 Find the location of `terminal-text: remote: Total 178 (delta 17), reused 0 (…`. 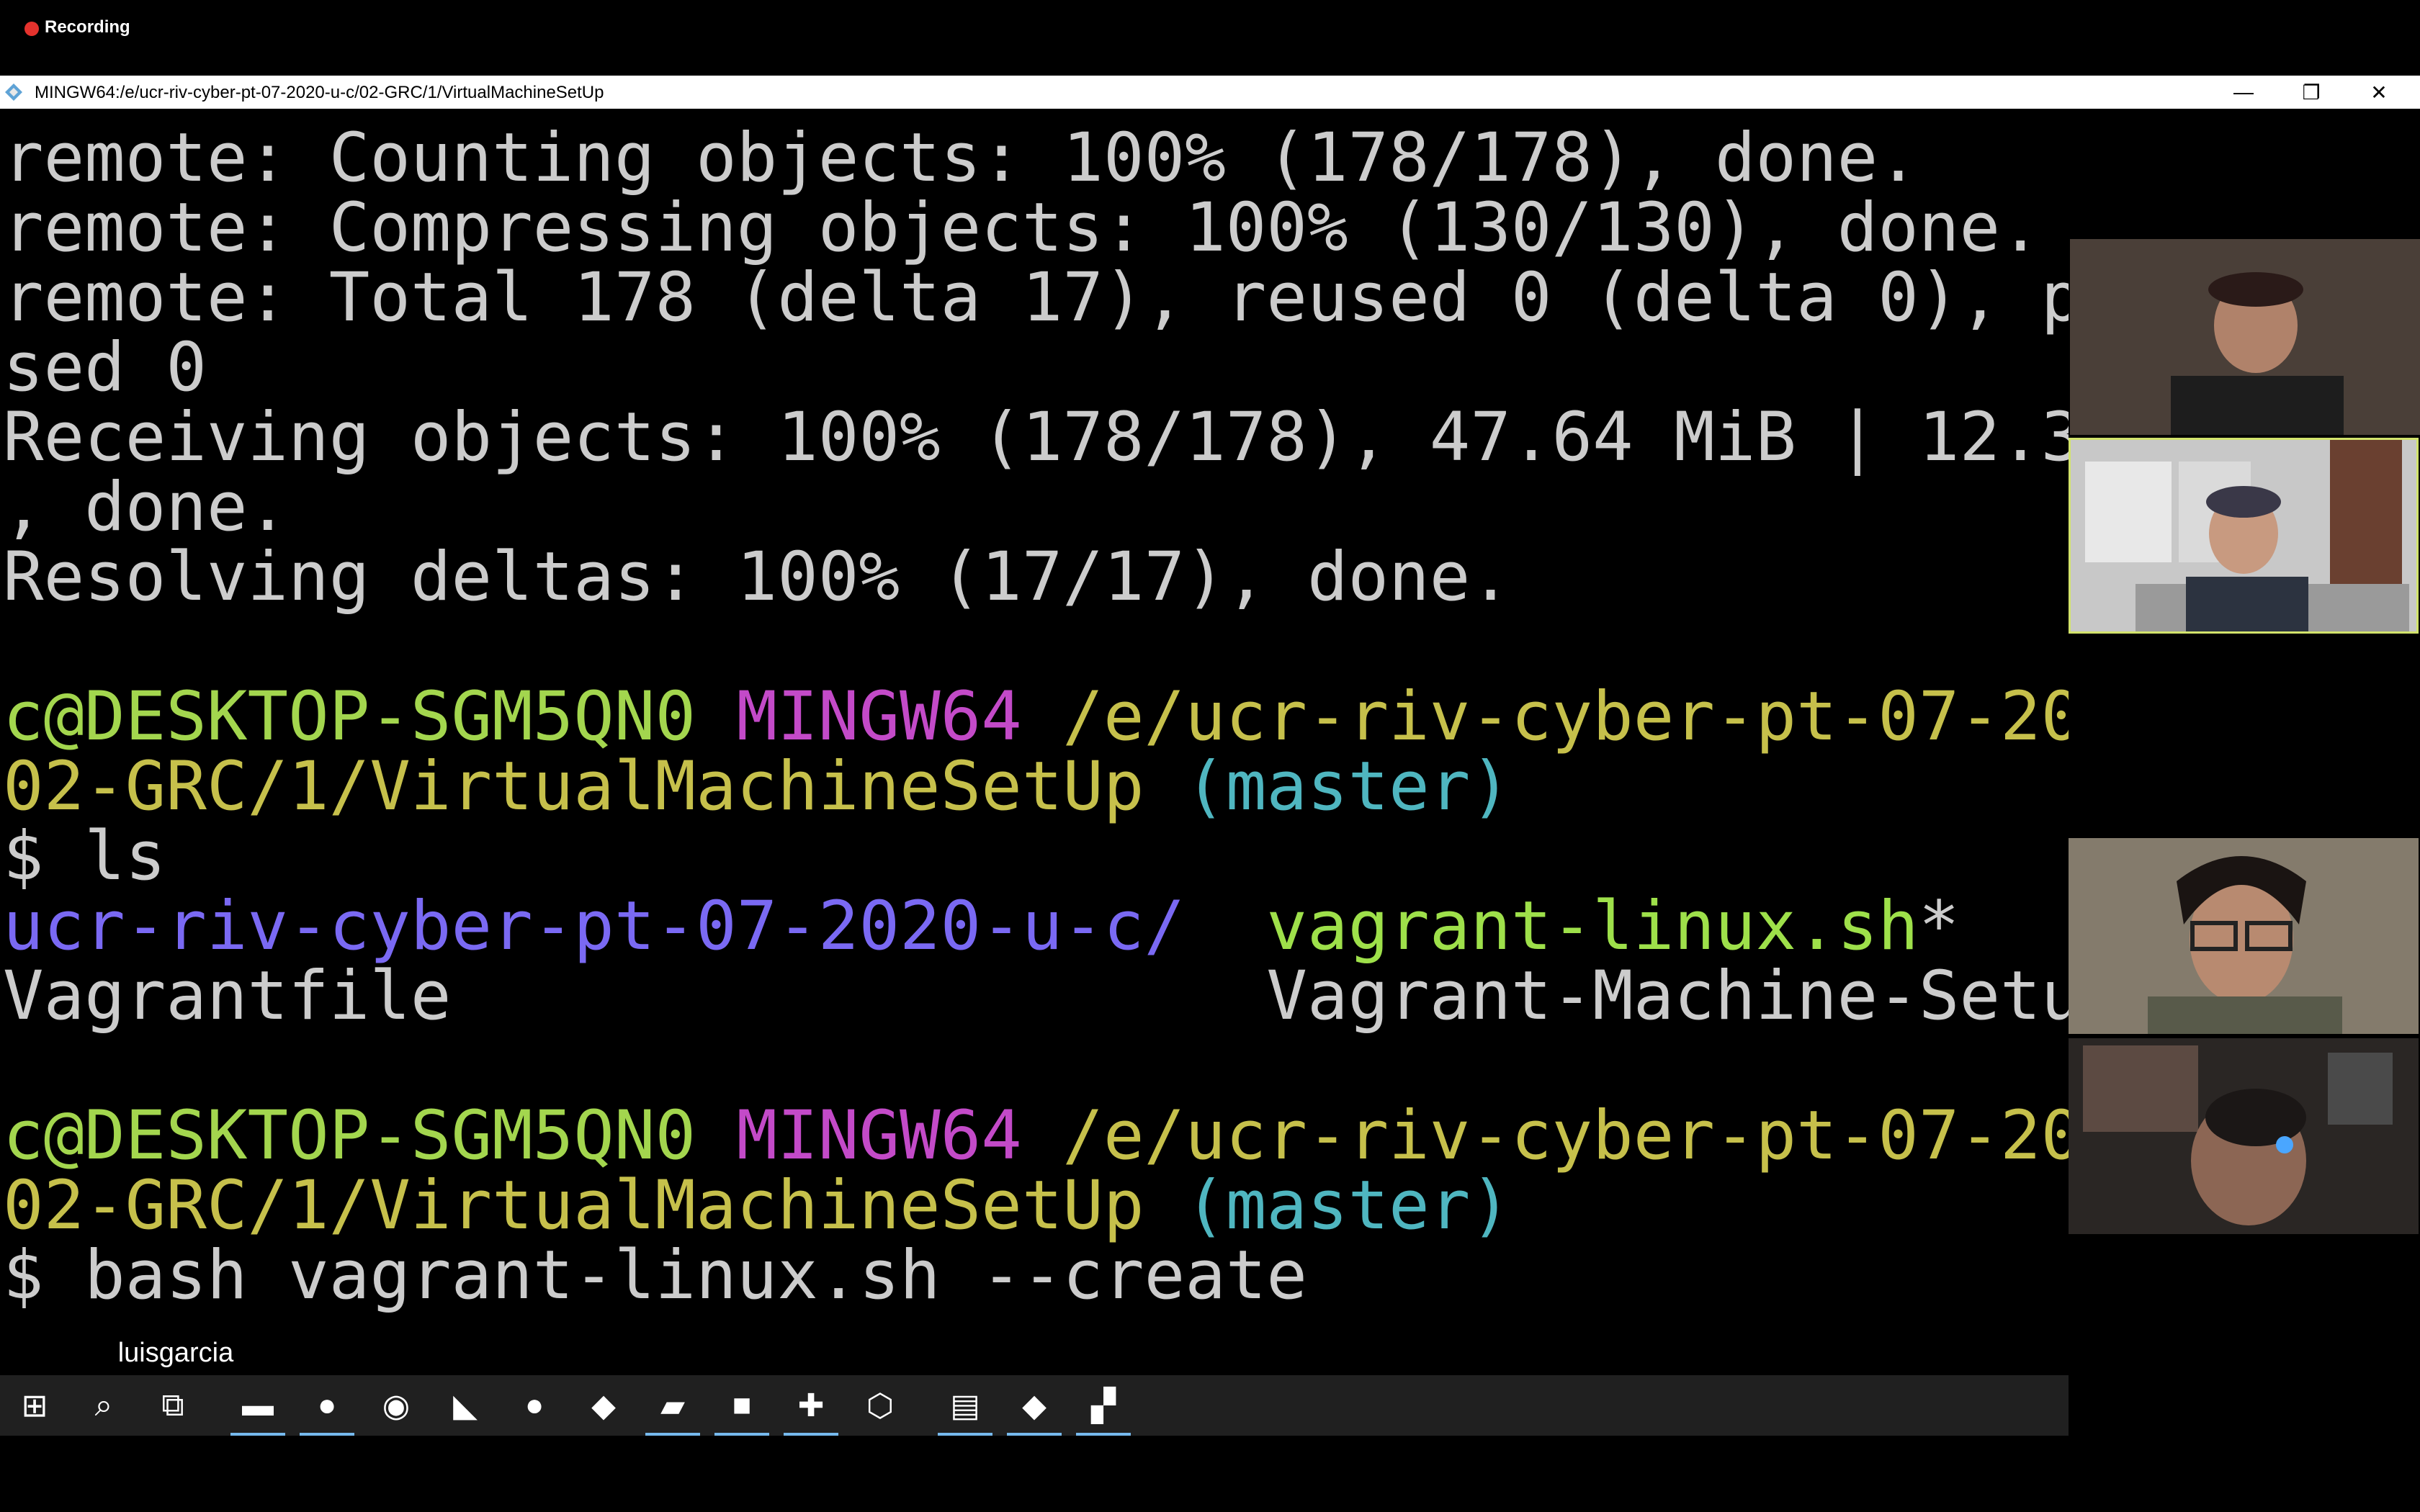

terminal-text: remote: Total 178 (delta 17), reused 0 (… is located at coordinates (1036, 297).